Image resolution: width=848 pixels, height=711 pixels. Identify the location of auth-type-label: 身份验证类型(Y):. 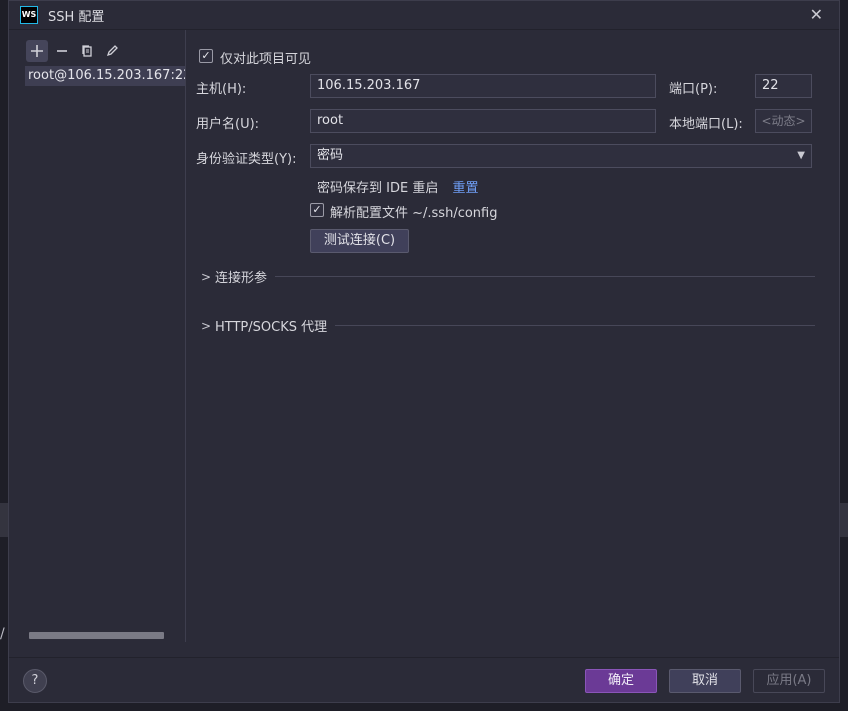
(246, 159).